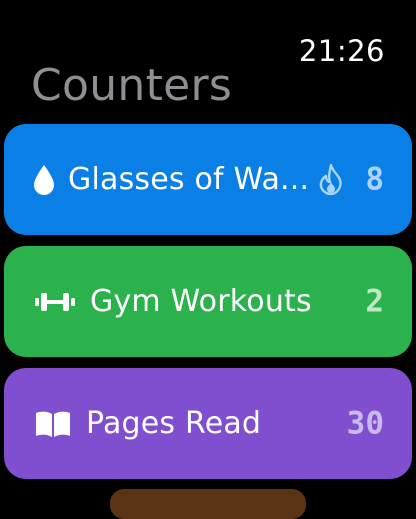 This screenshot has width=416, height=519. I want to click on counter-label: Pages Read, so click(174, 423).